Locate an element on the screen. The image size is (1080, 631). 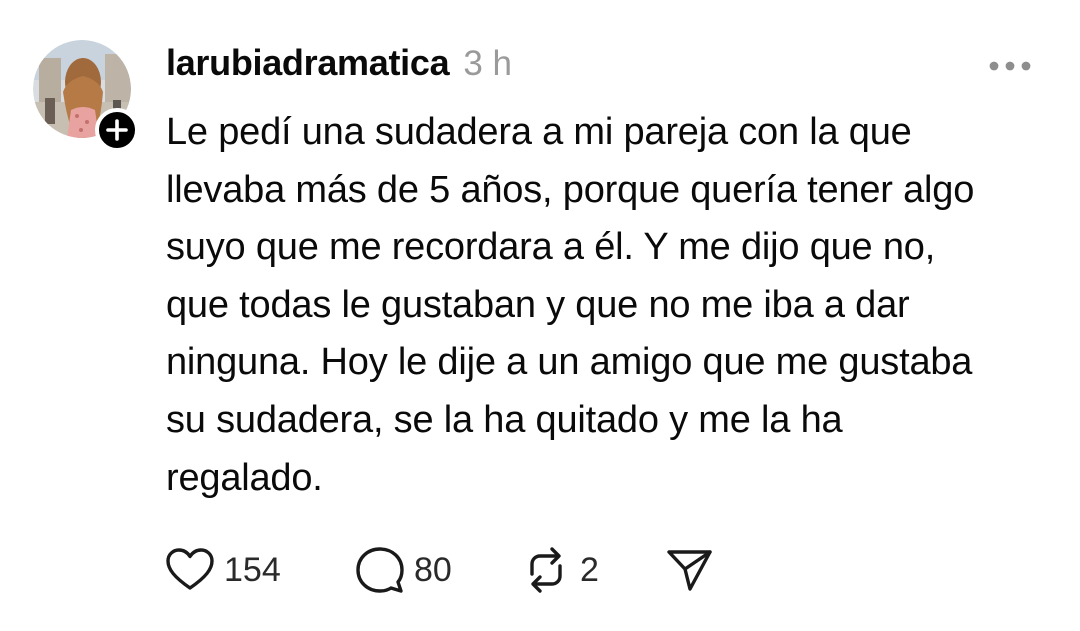
plus-icon is located at coordinates (117, 130).